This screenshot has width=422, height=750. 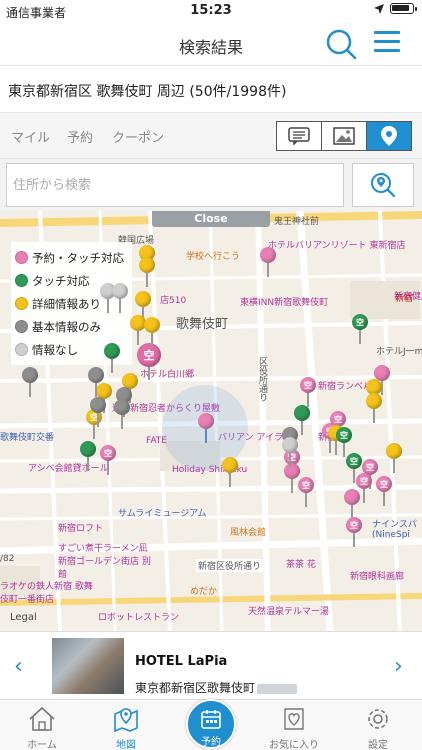 I want to click on hotel-name: HOTEL LaPia, so click(x=181, y=661).